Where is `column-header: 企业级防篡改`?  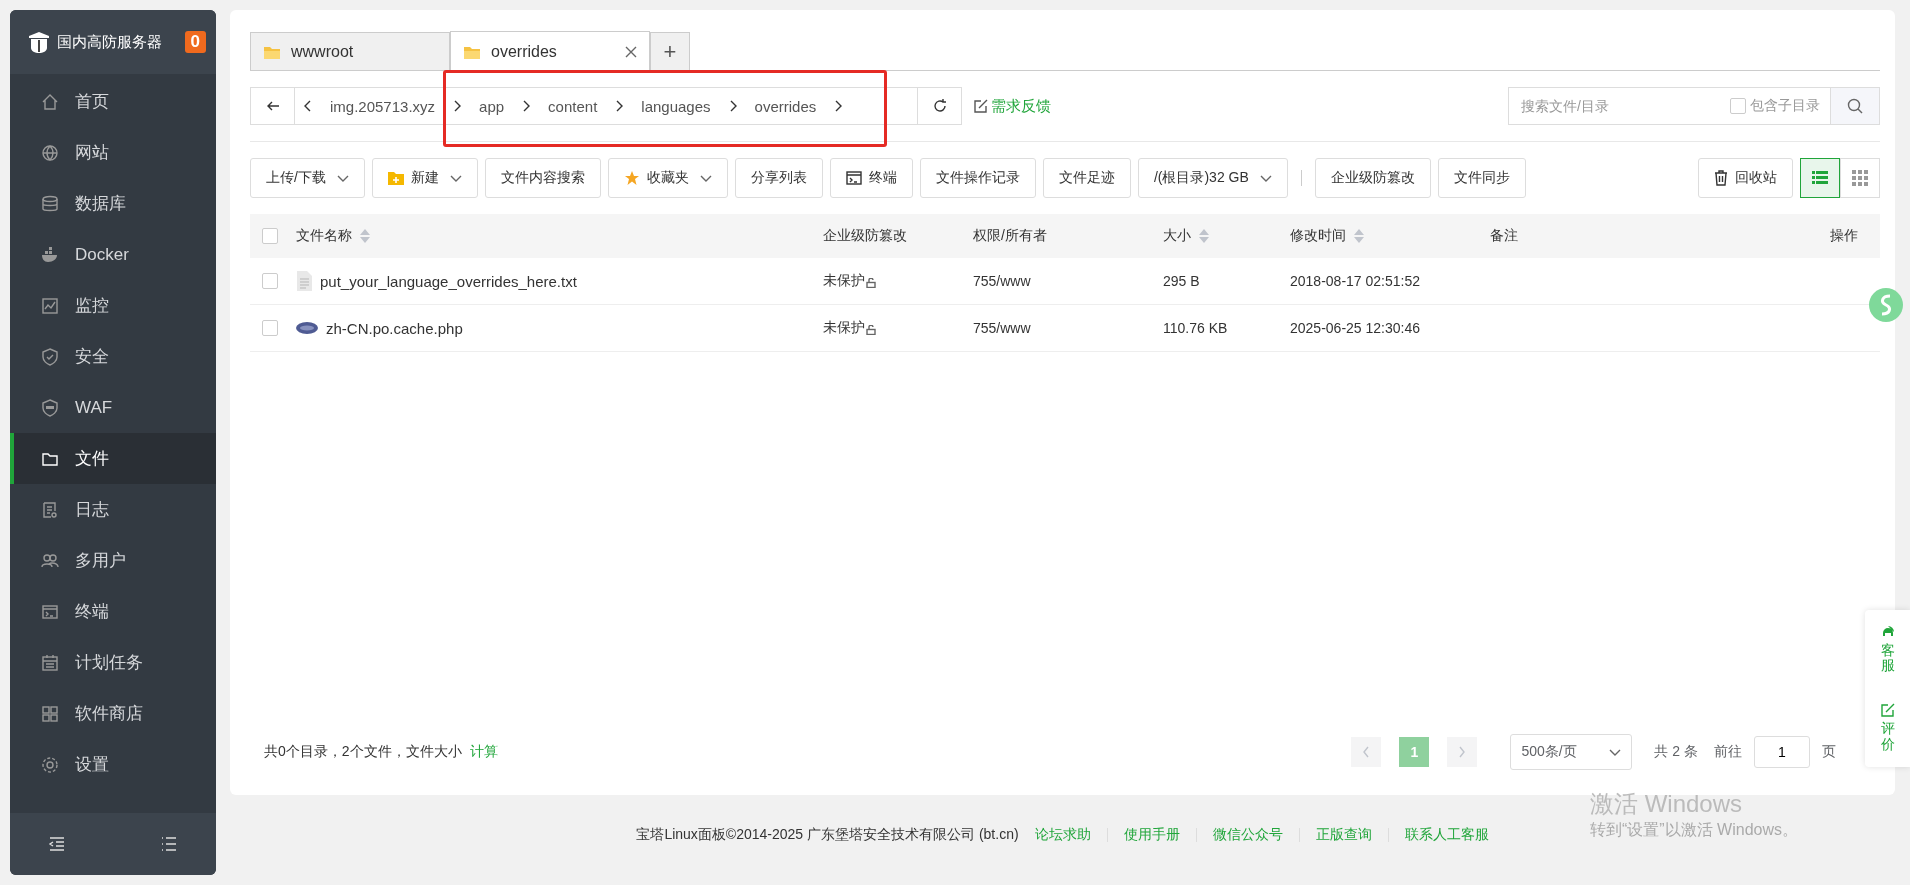 column-header: 企业级防篡改 is located at coordinates (865, 236).